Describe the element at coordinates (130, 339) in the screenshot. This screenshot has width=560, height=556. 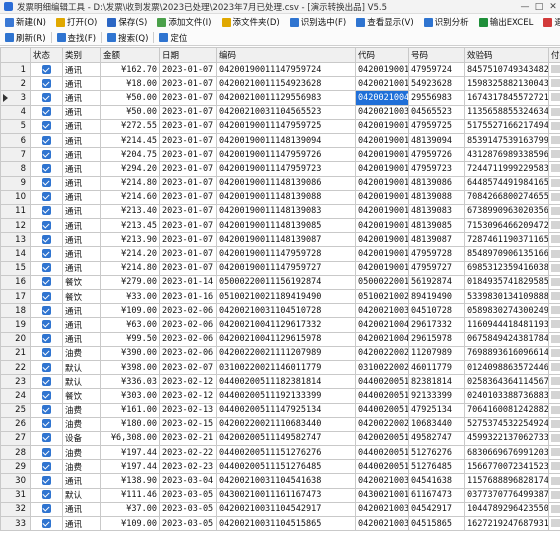
I see `amount-cell: ¥99.50` at that location.